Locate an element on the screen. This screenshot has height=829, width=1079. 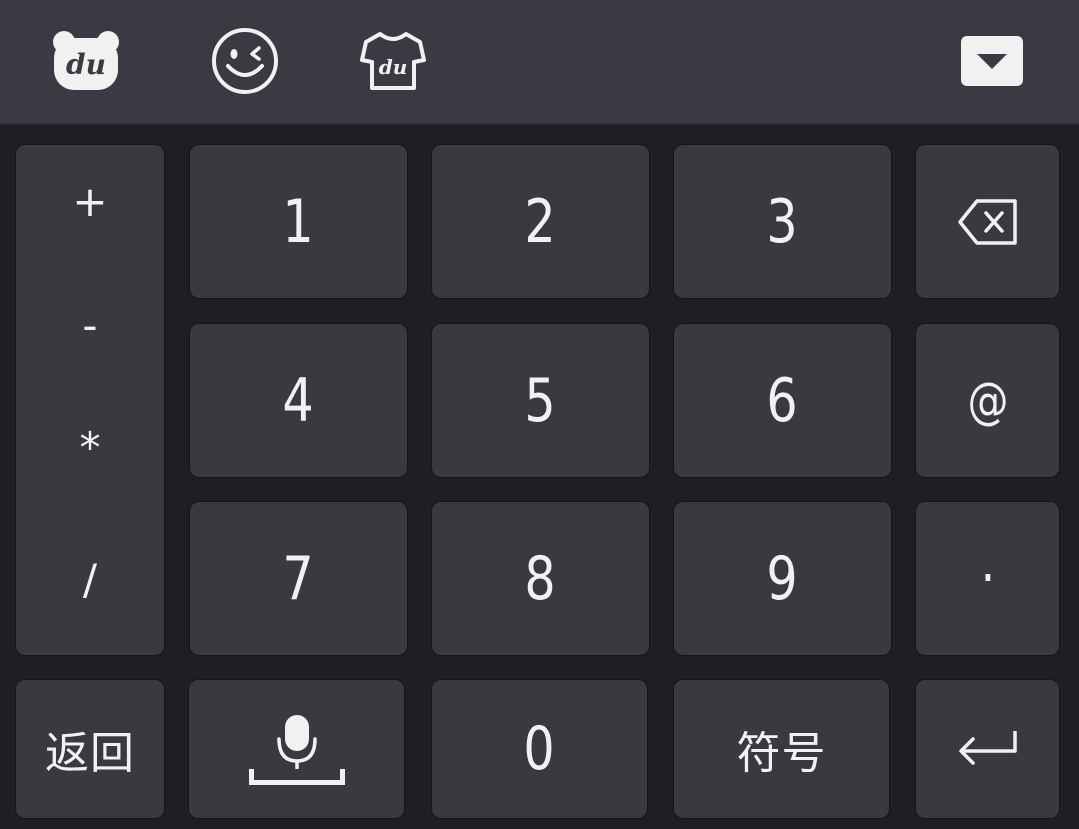
symbols-key: 符号 is located at coordinates (781, 749).